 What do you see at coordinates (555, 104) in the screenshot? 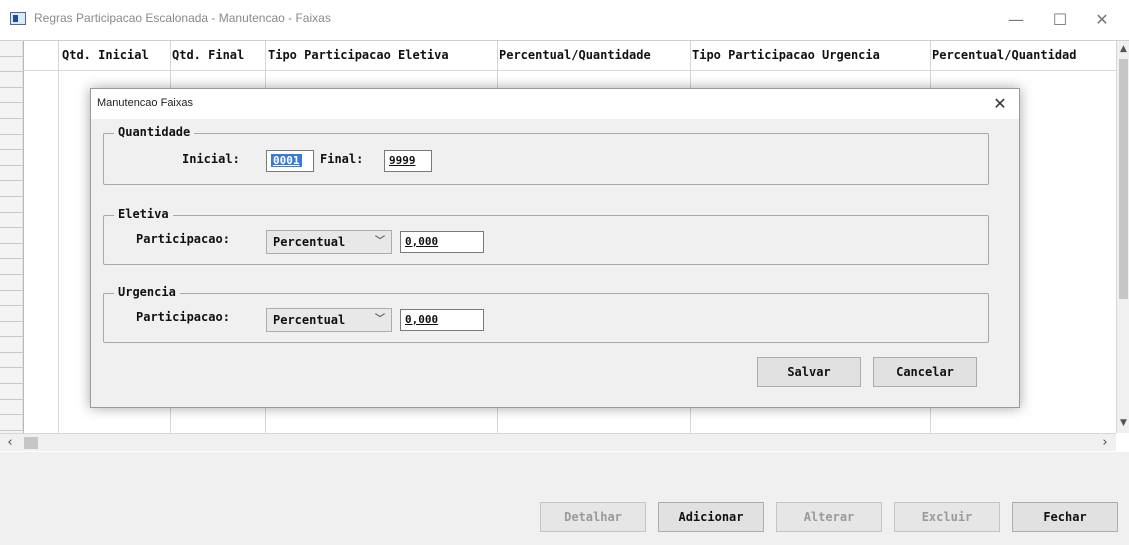
I see `dialog-title-bar: Manutencao Faixas ✕` at bounding box center [555, 104].